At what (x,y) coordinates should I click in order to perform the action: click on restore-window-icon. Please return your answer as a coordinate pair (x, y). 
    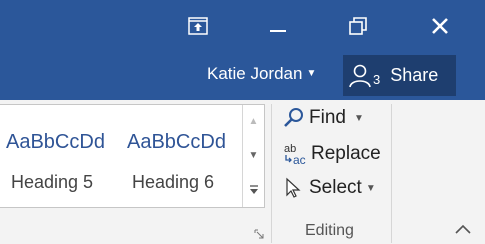
    Looking at the image, I should click on (358, 26).